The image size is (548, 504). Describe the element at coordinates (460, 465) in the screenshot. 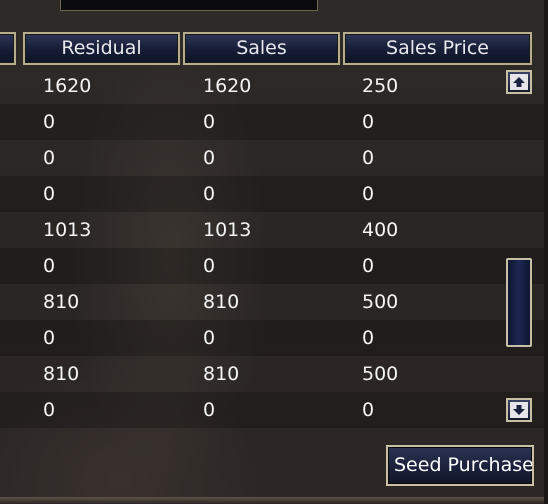

I see `seed-purchase-button: Seed Purchase` at that location.